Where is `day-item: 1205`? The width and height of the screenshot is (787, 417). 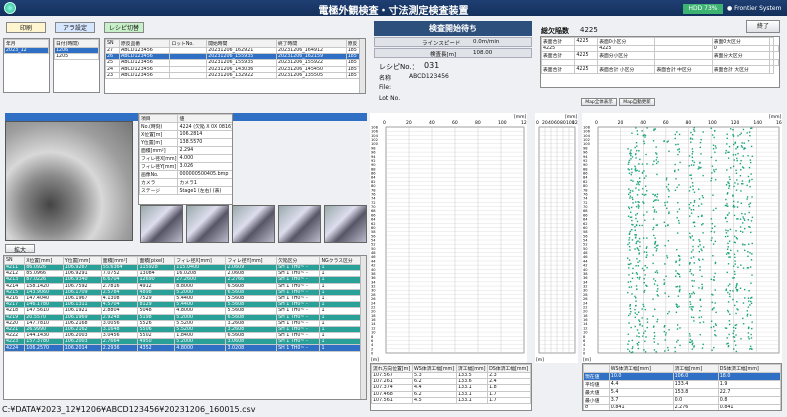 day-item: 1205 is located at coordinates (76, 57).